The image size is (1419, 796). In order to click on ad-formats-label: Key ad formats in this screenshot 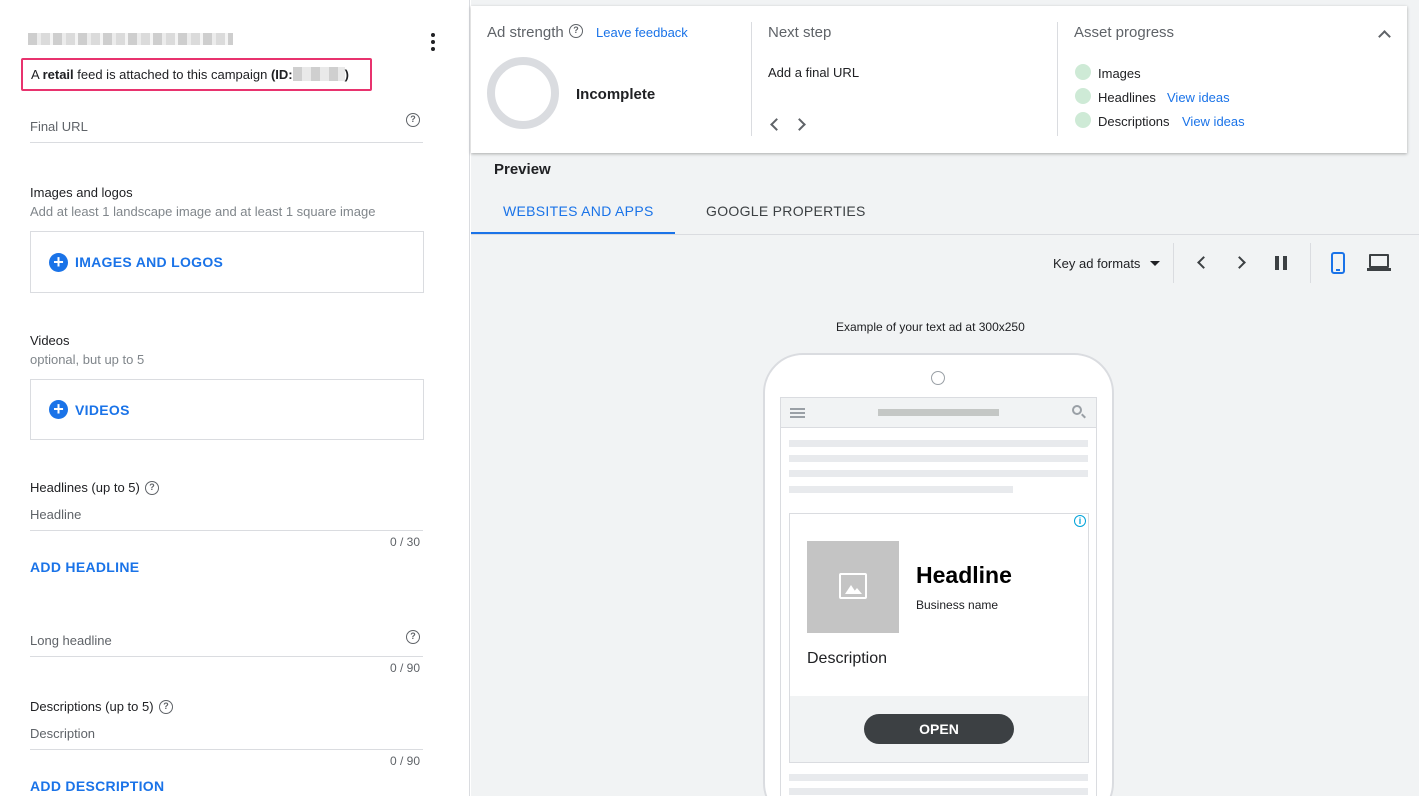, I will do `click(1097, 263)`.